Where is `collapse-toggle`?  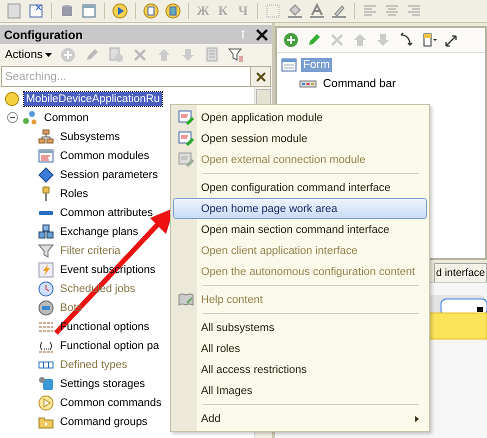 collapse-toggle is located at coordinates (12, 117).